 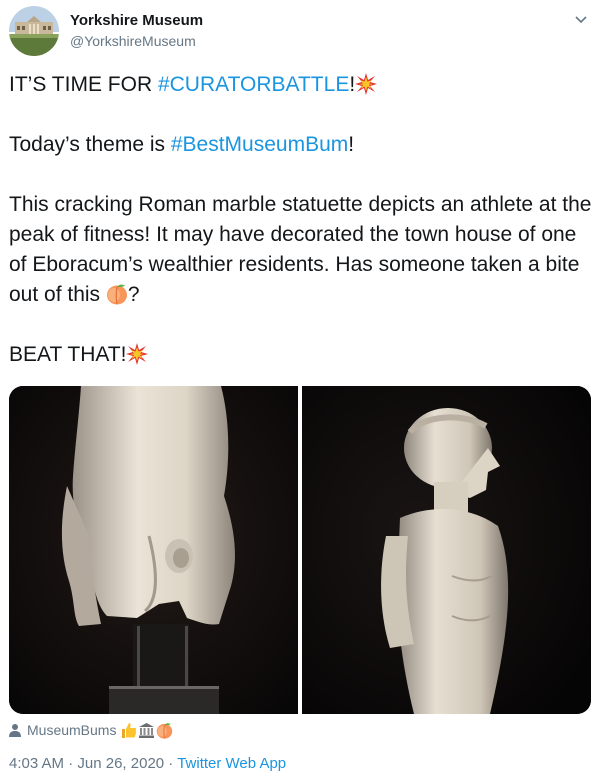 I want to click on text-segment: !, so click(x=351, y=144).